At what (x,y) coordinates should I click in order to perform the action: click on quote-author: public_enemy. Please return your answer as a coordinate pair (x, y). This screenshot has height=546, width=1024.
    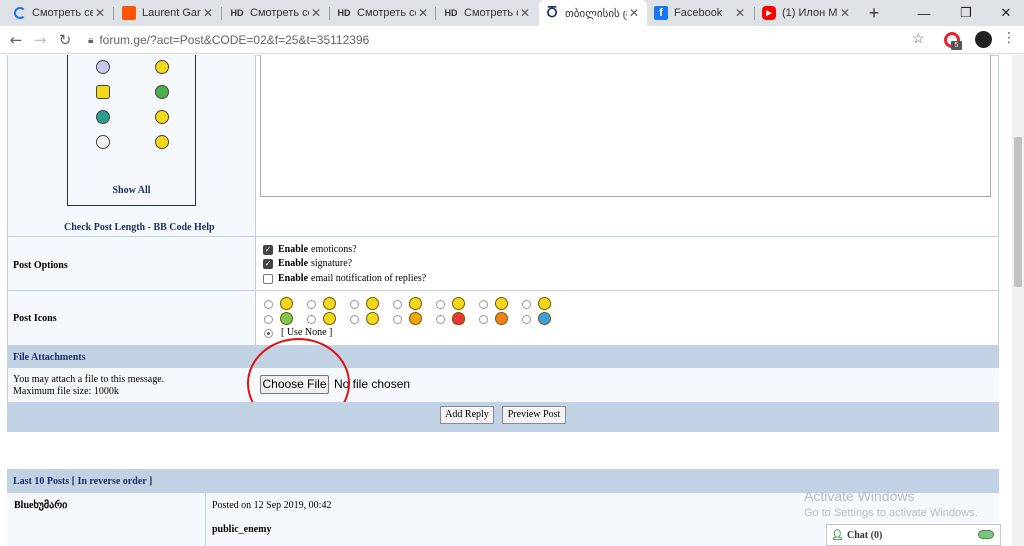
    Looking at the image, I should click on (242, 529).